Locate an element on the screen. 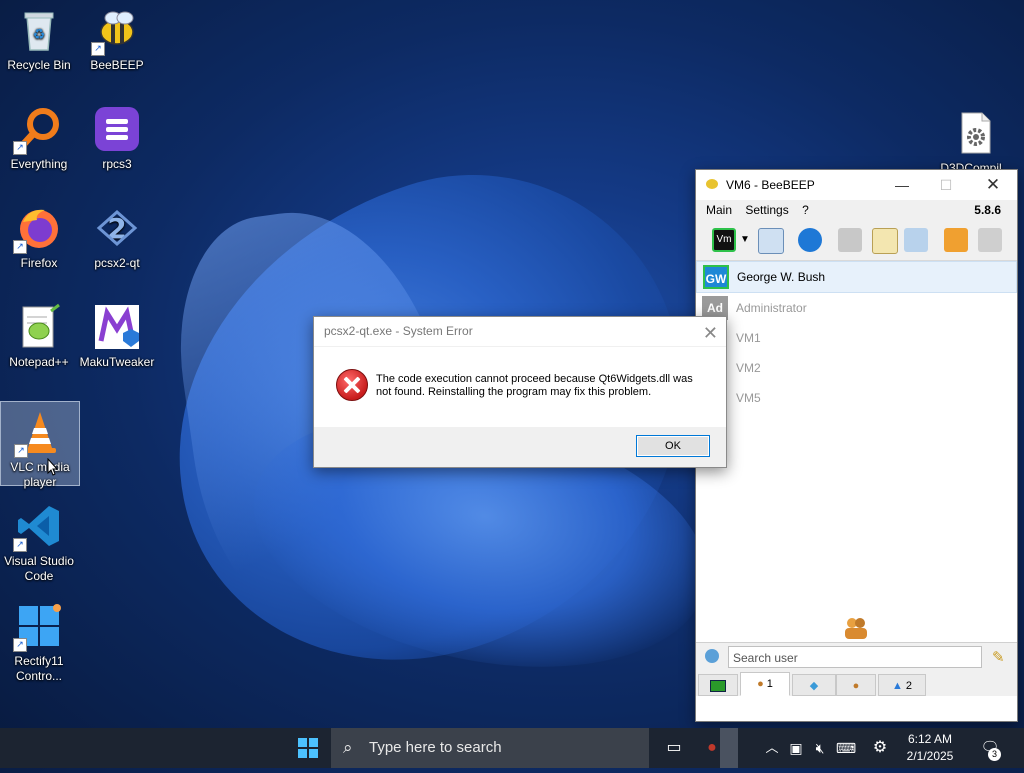 The height and width of the screenshot is (773, 1024). tab-messages: ◆ is located at coordinates (814, 685).